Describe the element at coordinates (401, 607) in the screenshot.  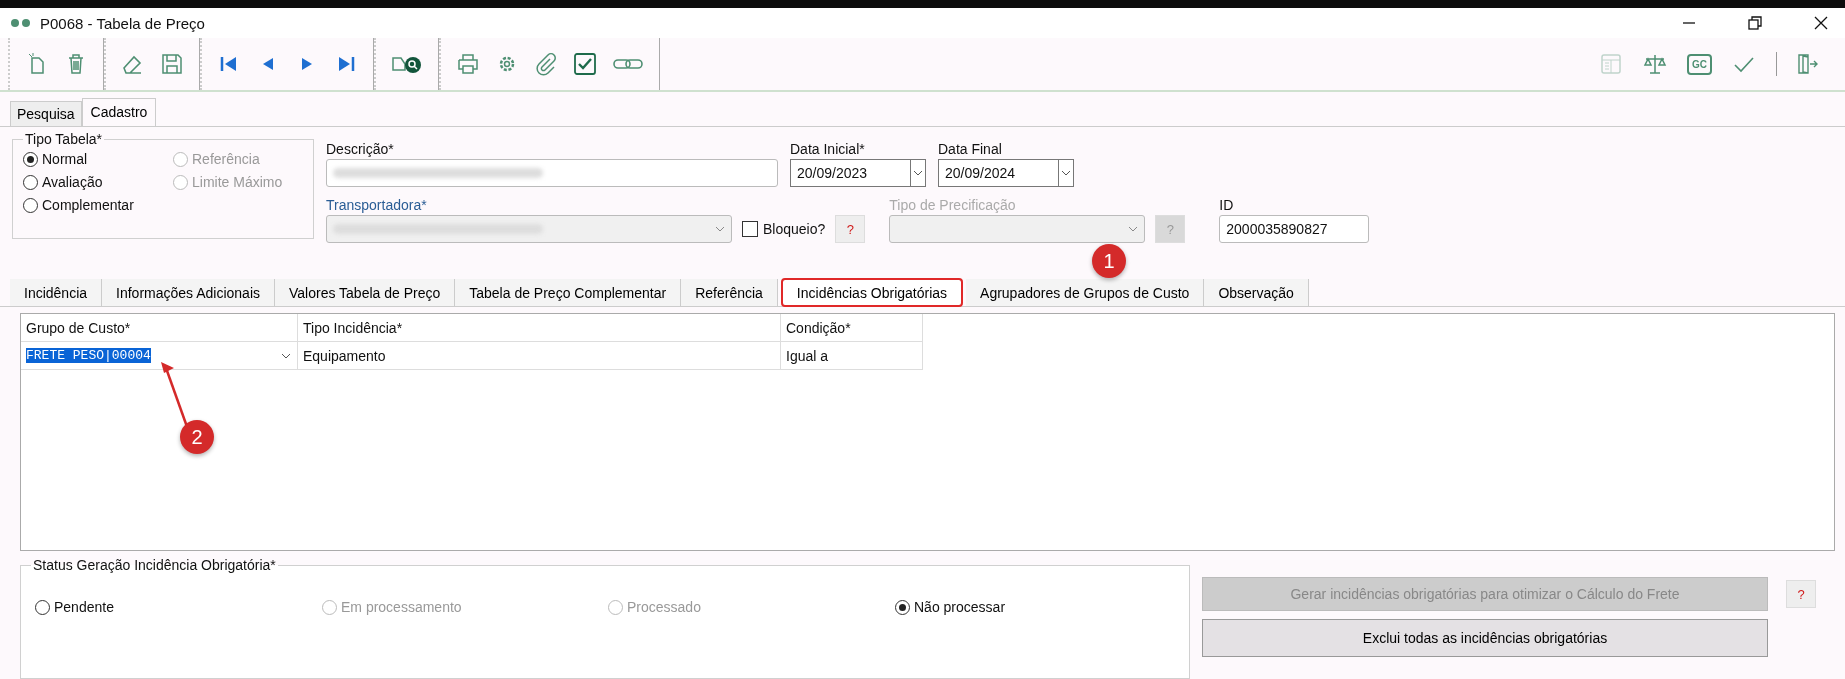
I see `radio-label: Em processamento` at that location.